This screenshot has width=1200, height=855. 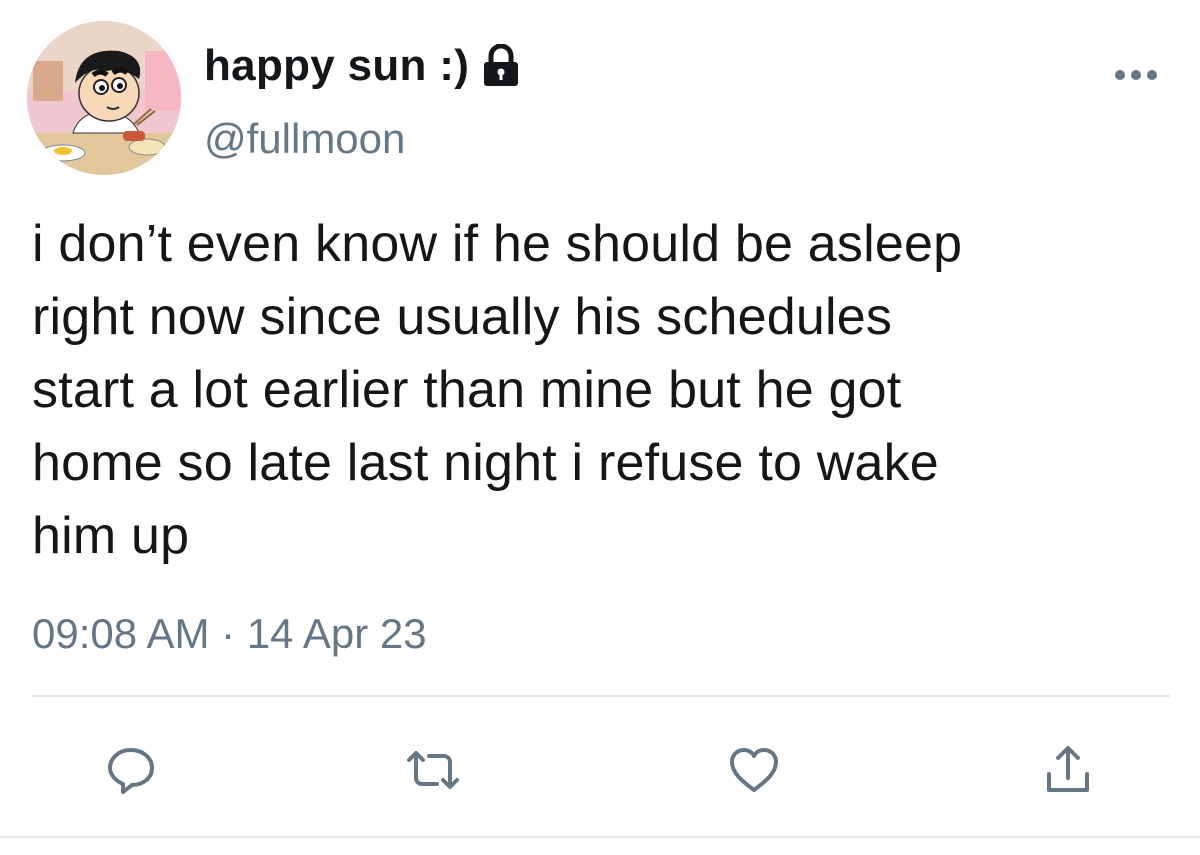 I want to click on share-icon, so click(x=1068, y=769).